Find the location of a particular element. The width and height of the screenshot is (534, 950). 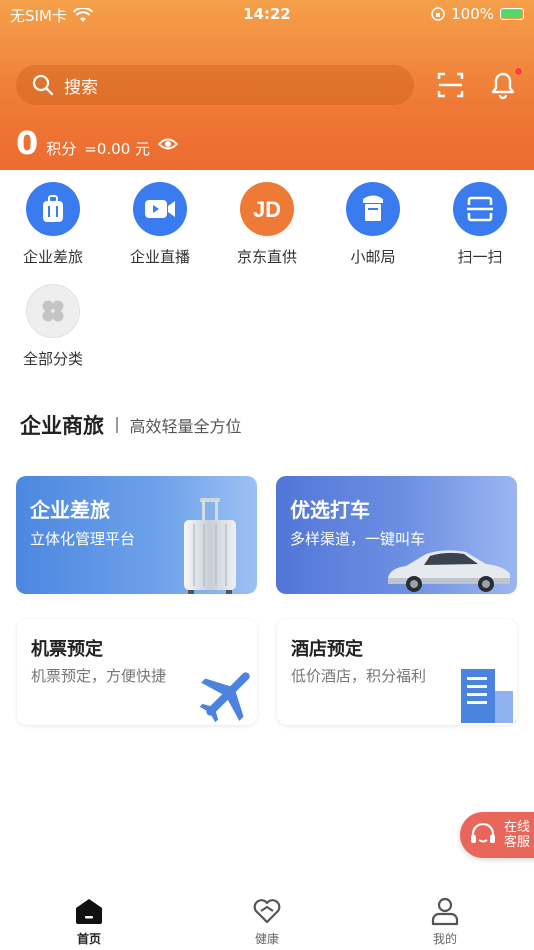

points-money: =0.00 元 is located at coordinates (117, 149).